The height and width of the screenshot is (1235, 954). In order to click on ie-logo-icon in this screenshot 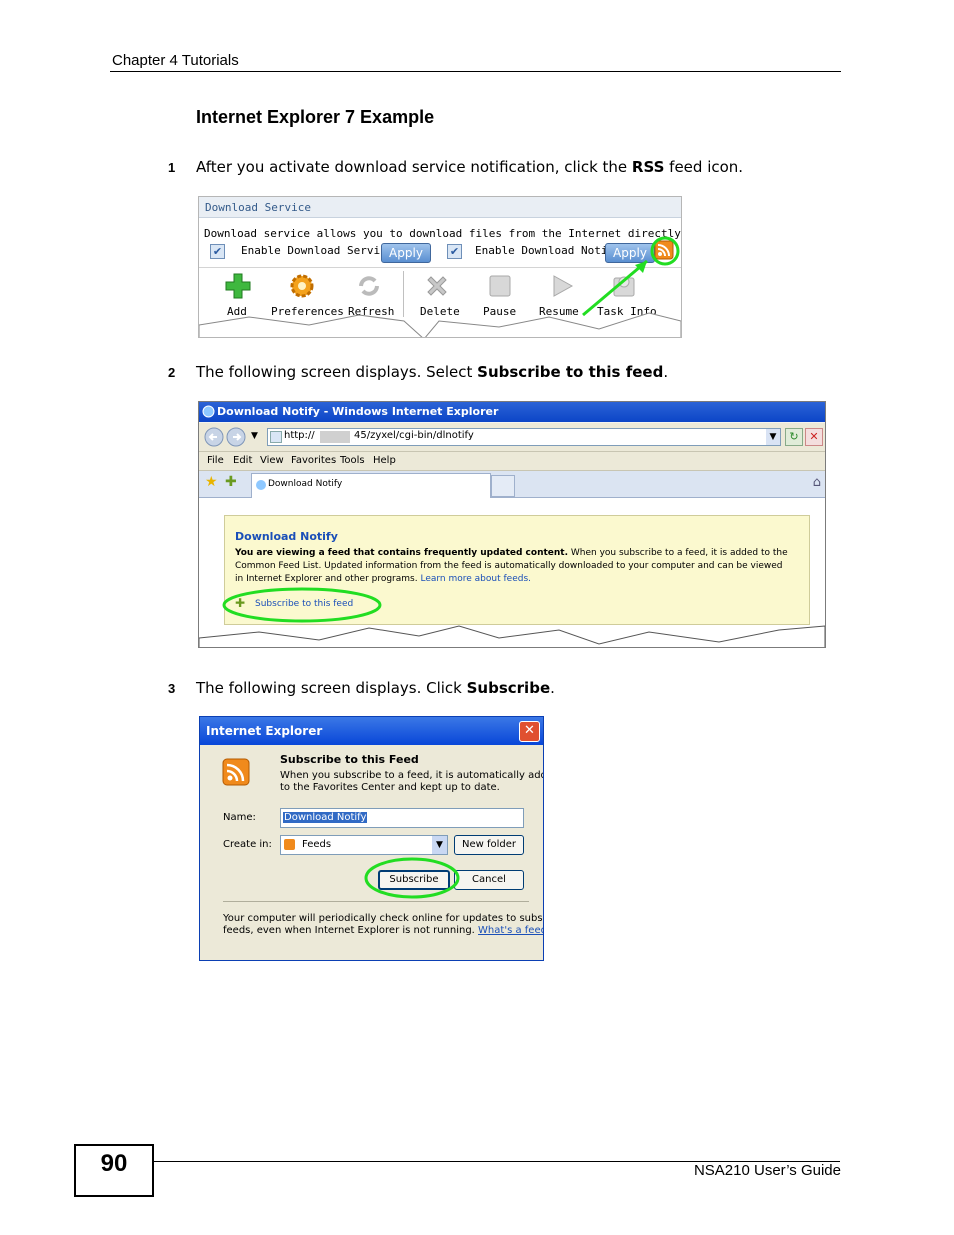, I will do `click(208, 411)`.